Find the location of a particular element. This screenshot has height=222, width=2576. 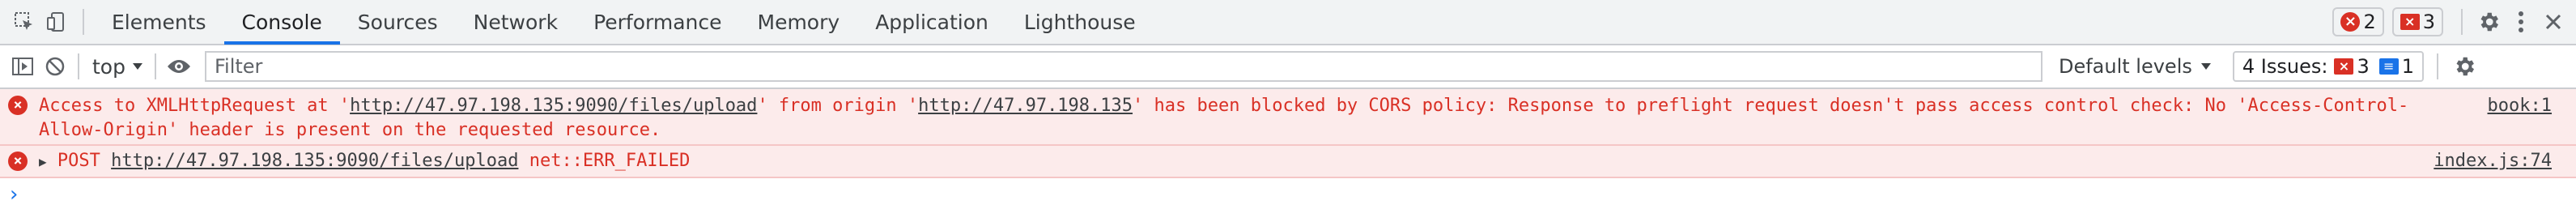

tab-elements: Elements is located at coordinates (159, 22).